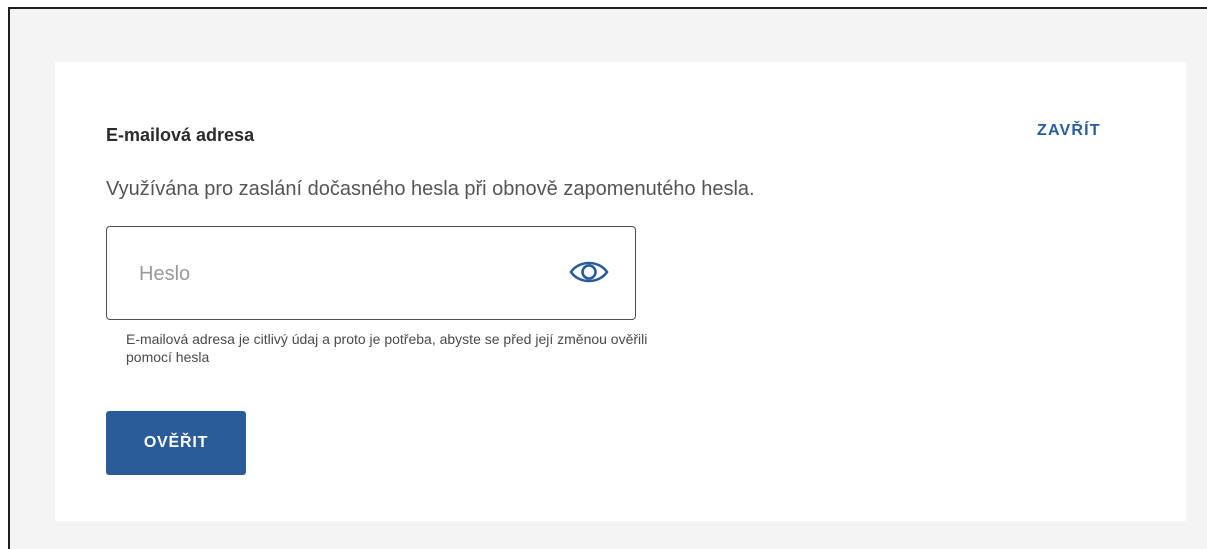 The height and width of the screenshot is (549, 1207). What do you see at coordinates (176, 443) in the screenshot?
I see `verify-button: OVĚŘIT` at bounding box center [176, 443].